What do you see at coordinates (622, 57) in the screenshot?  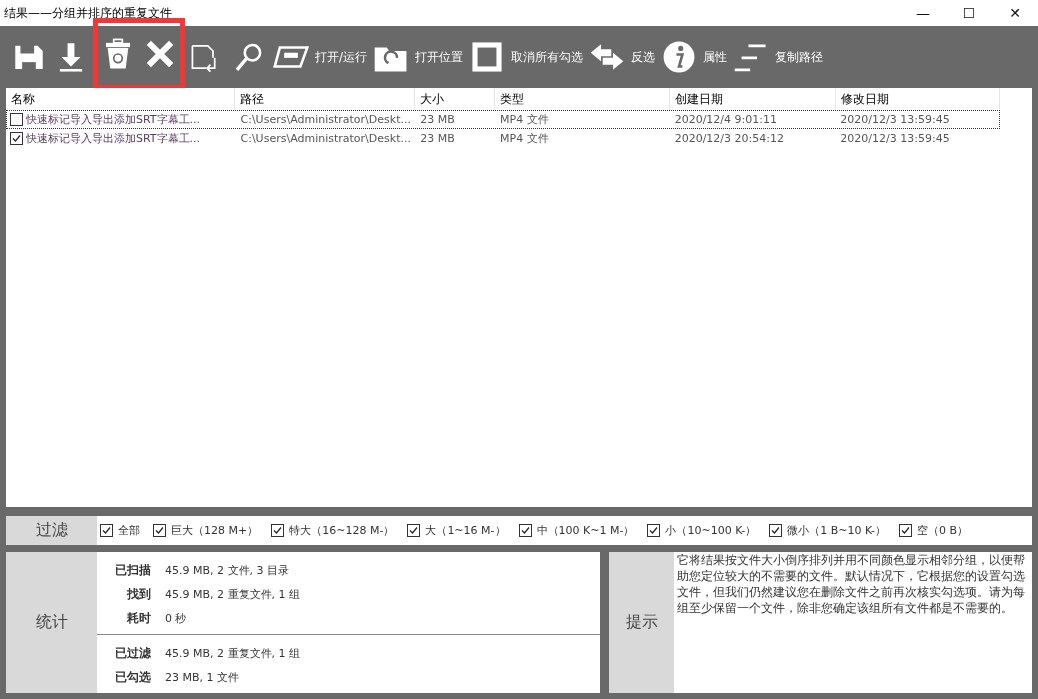 I see `toolbar-button: 反选` at bounding box center [622, 57].